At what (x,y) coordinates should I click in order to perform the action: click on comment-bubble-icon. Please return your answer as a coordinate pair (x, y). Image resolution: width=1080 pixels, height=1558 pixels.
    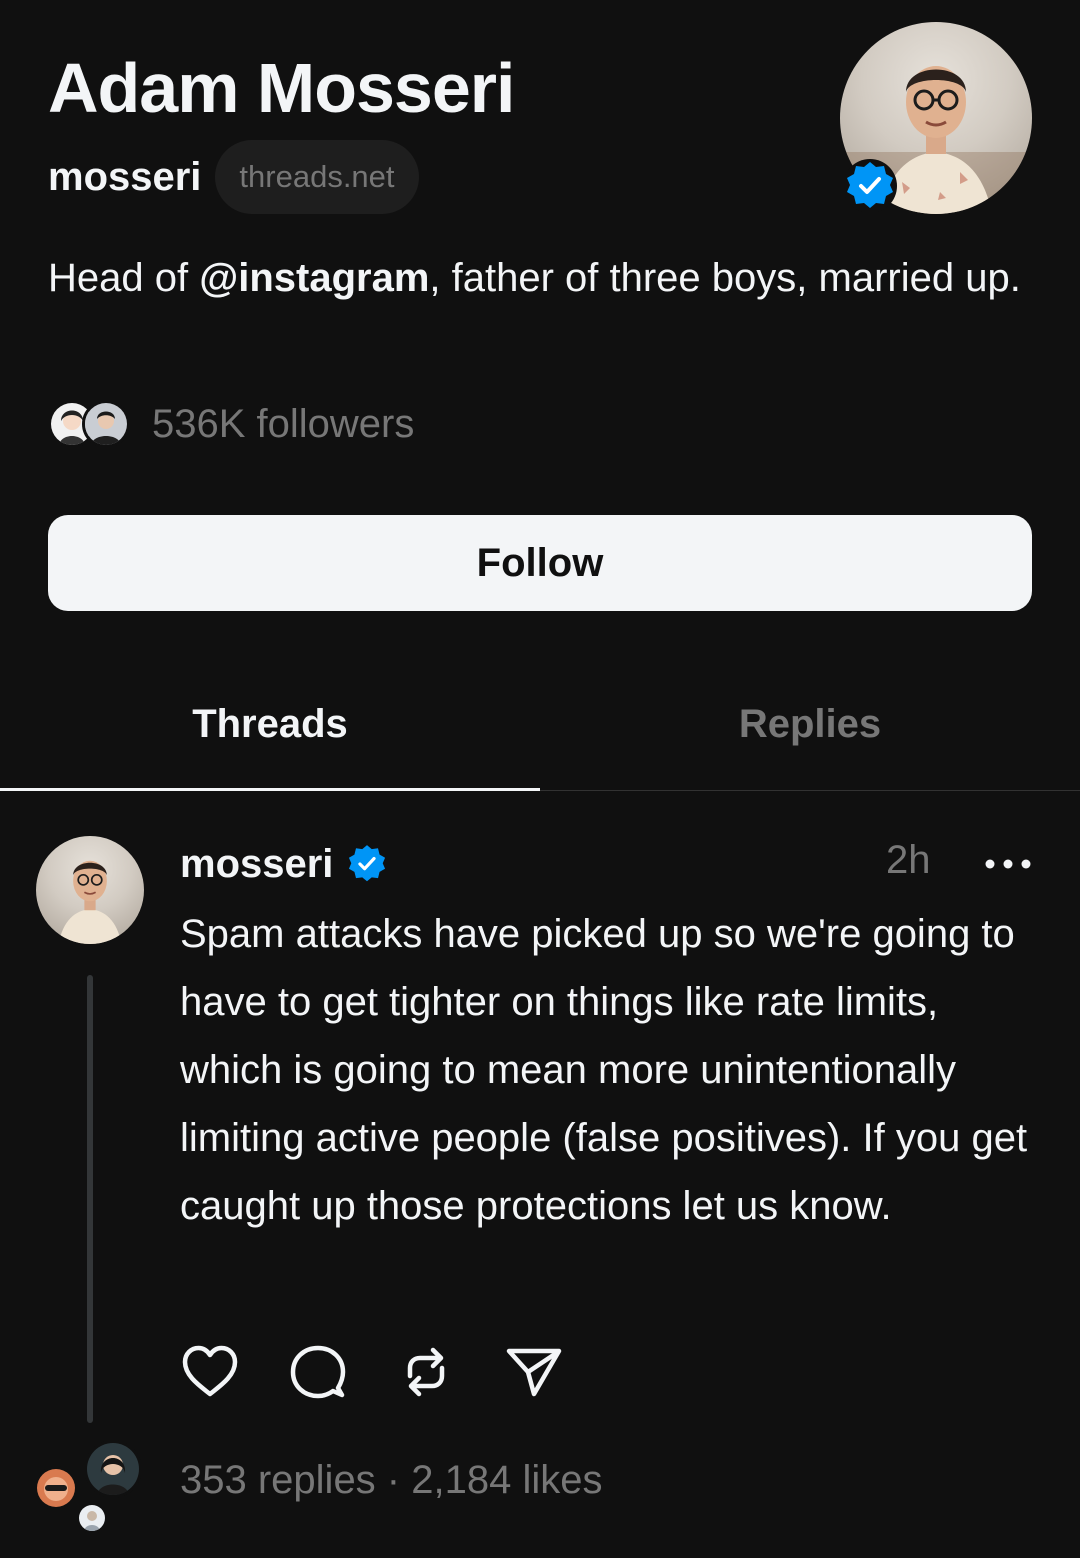
    Looking at the image, I should click on (318, 1372).